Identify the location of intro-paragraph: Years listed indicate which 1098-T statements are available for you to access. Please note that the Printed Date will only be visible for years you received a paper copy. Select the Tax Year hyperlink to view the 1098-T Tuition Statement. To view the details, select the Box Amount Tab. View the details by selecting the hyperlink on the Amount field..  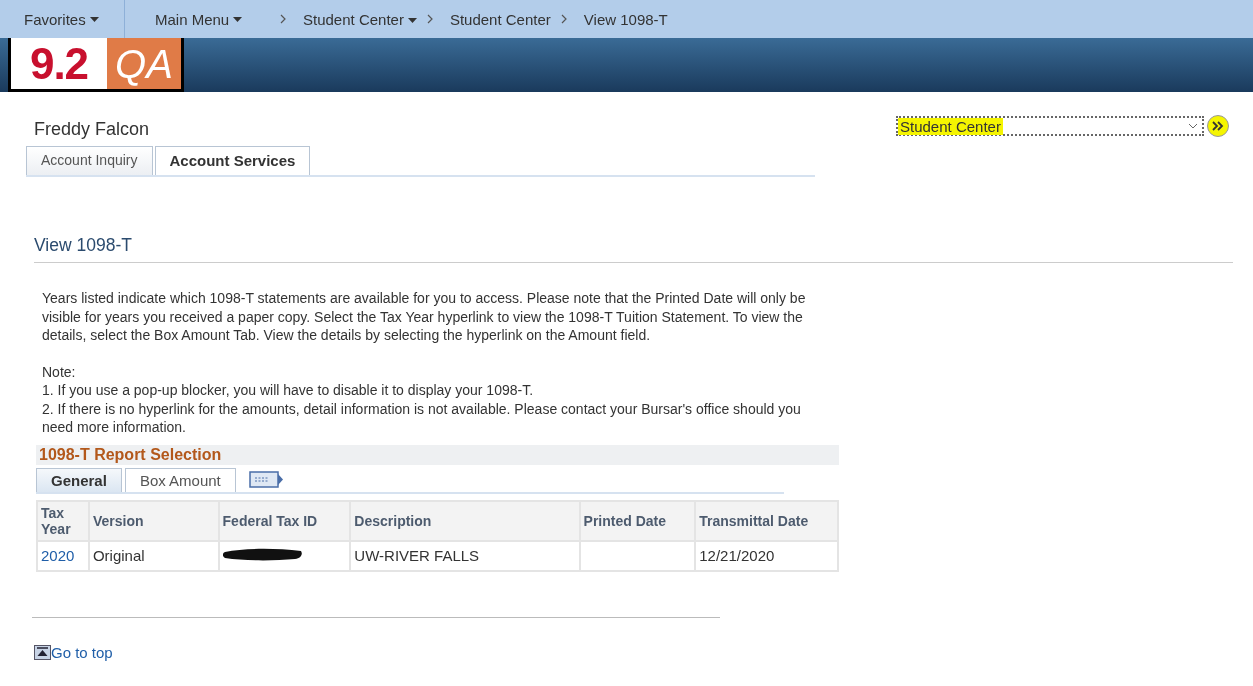
(424, 317).